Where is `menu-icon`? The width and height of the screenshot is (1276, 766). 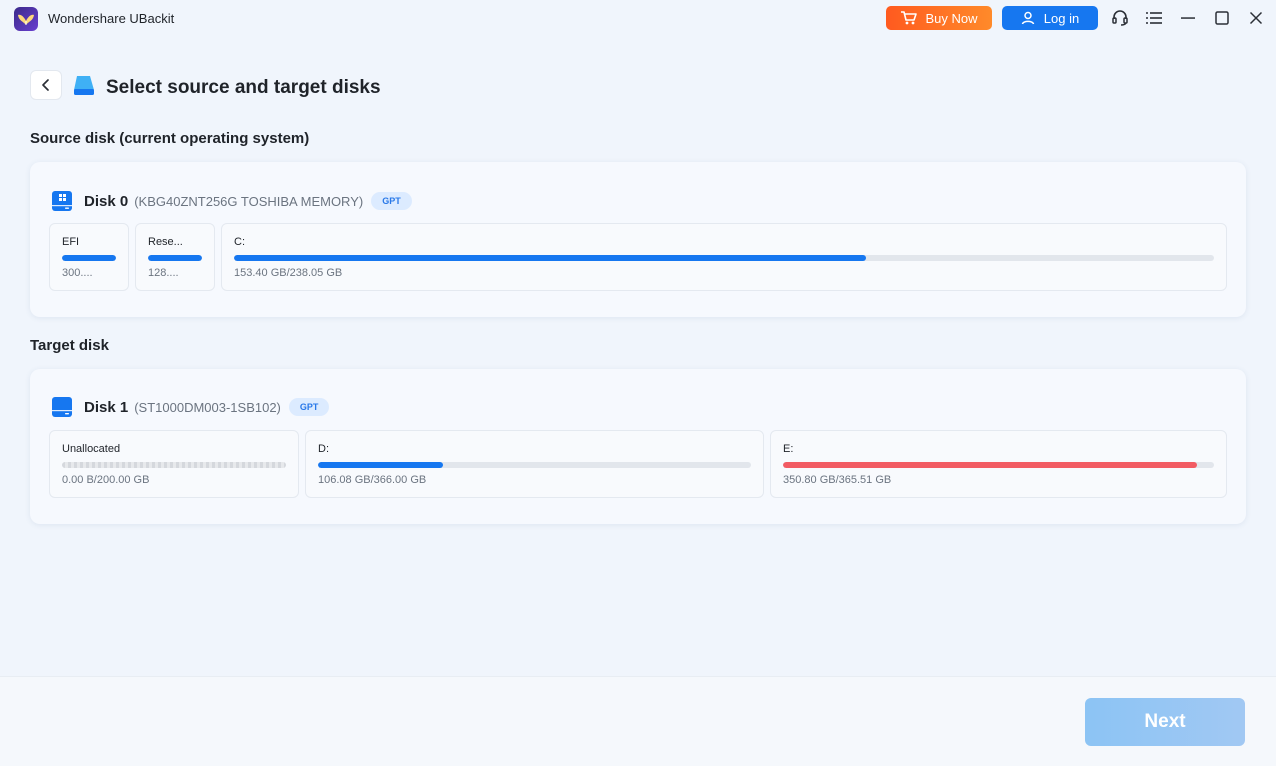
menu-icon is located at coordinates (1154, 18).